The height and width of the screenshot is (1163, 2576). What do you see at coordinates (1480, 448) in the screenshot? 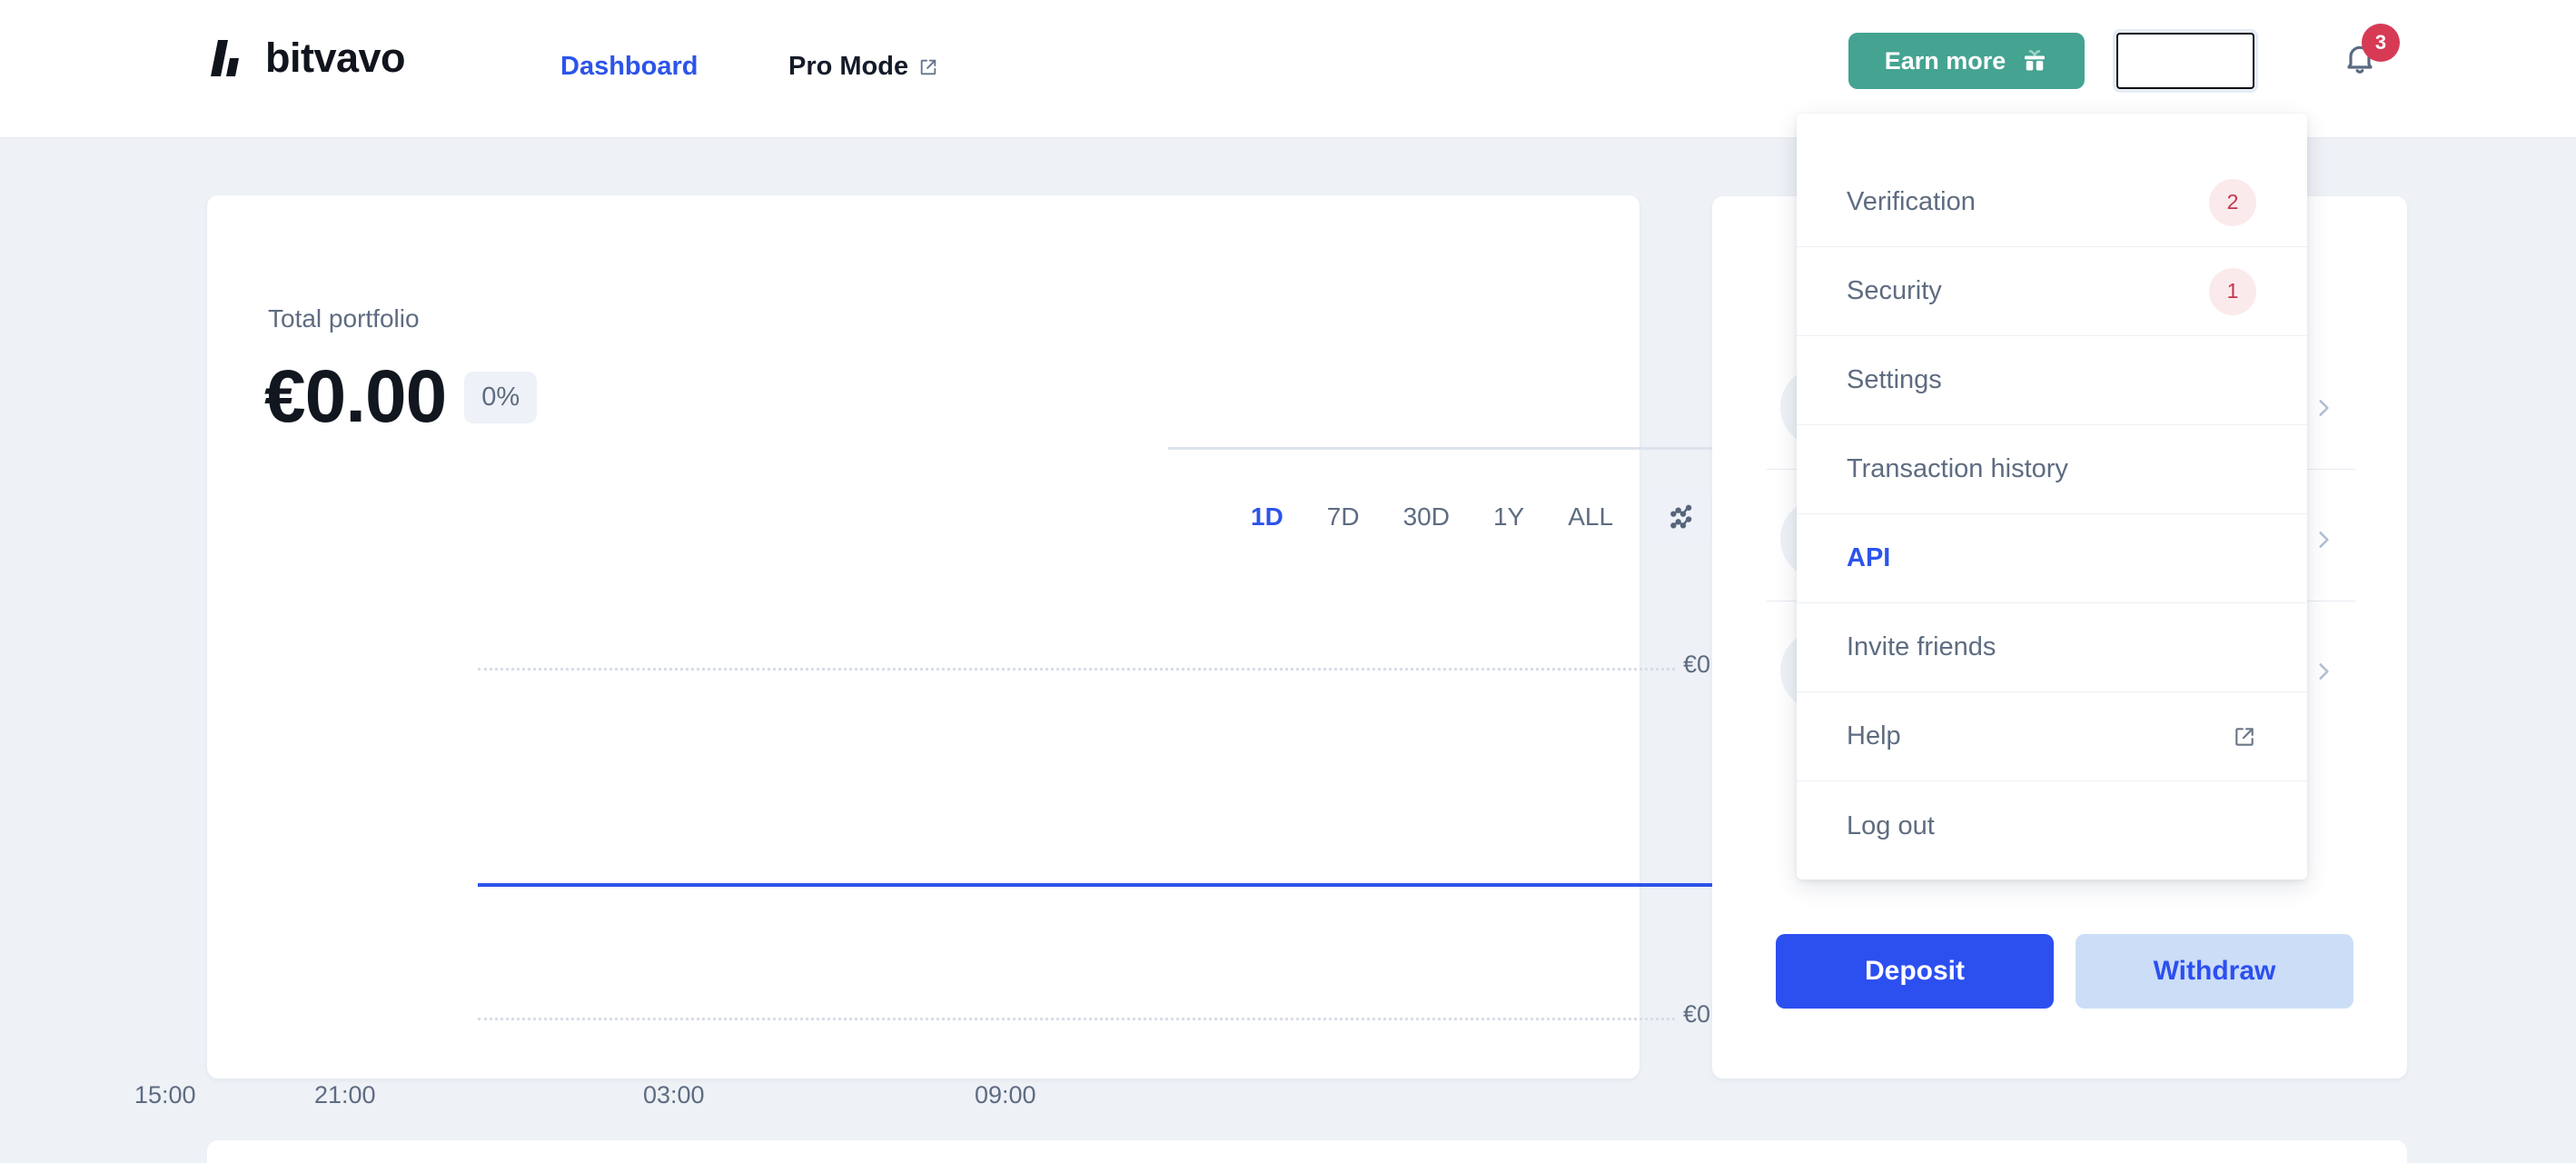
I see `range-divider` at bounding box center [1480, 448].